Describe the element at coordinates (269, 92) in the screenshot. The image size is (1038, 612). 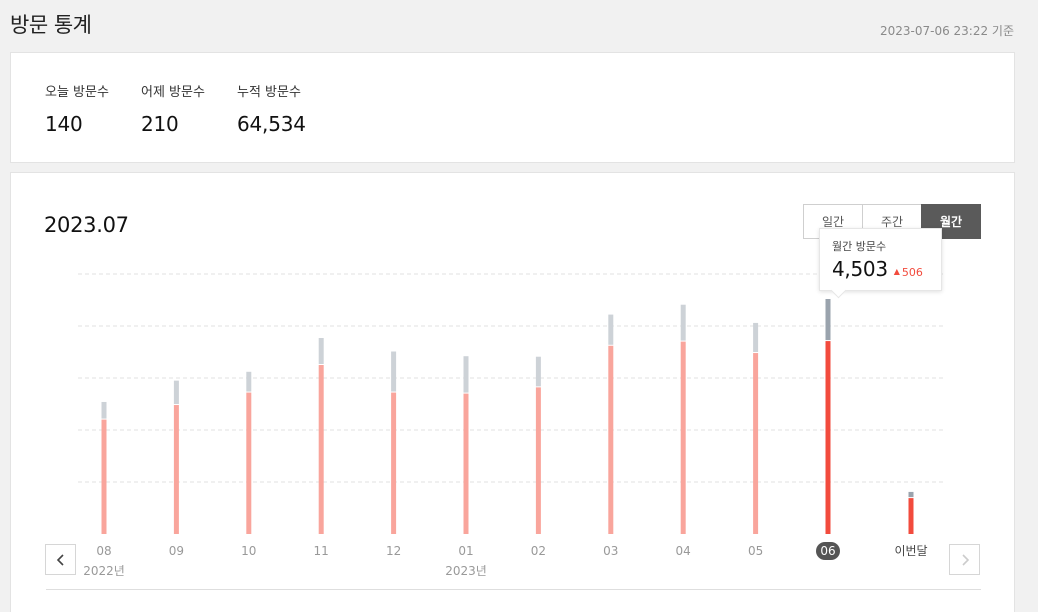
I see `stat-total-label: 누적 방문수` at that location.